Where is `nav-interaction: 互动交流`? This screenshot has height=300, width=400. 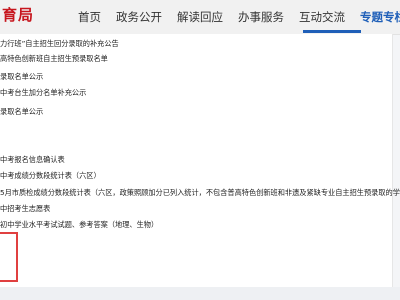 nav-interaction: 互动交流 is located at coordinates (322, 17).